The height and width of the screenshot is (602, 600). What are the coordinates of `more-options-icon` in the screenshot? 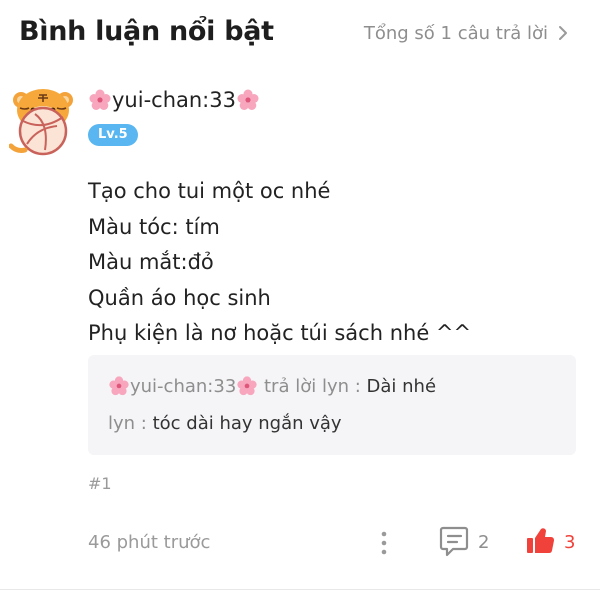 It's located at (384, 543).